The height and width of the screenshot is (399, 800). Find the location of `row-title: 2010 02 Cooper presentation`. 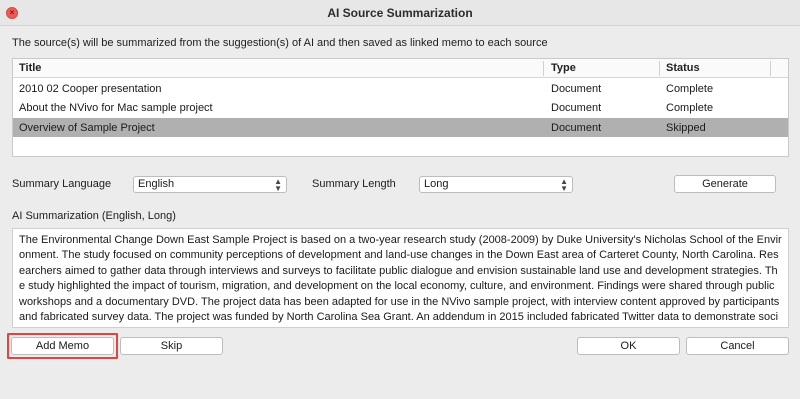

row-title: 2010 02 Cooper presentation is located at coordinates (90, 89).